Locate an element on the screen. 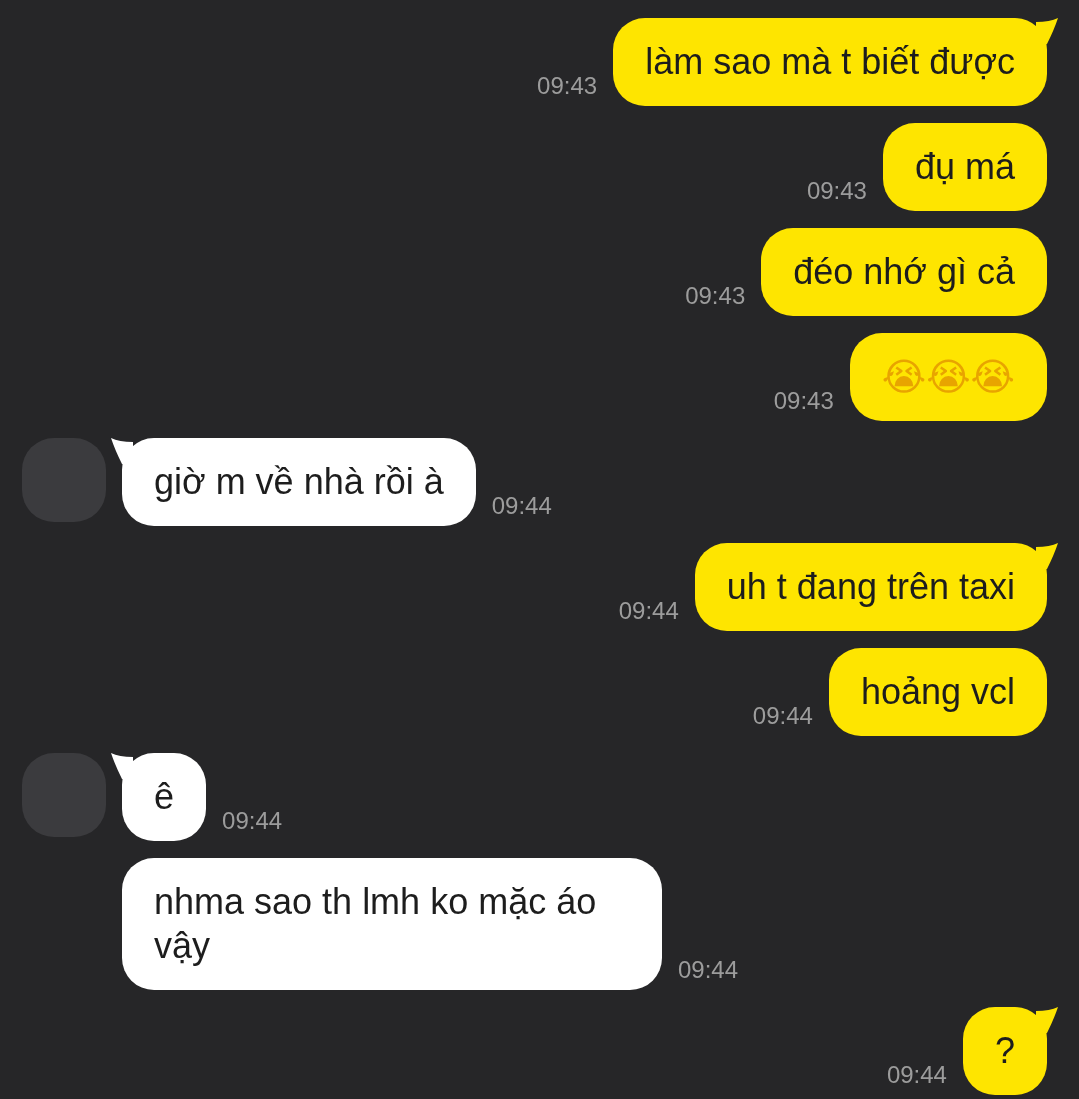 Image resolution: width=1079 pixels, height=1099 pixels. message-bubble: uh t đang trên taxi is located at coordinates (870, 587).